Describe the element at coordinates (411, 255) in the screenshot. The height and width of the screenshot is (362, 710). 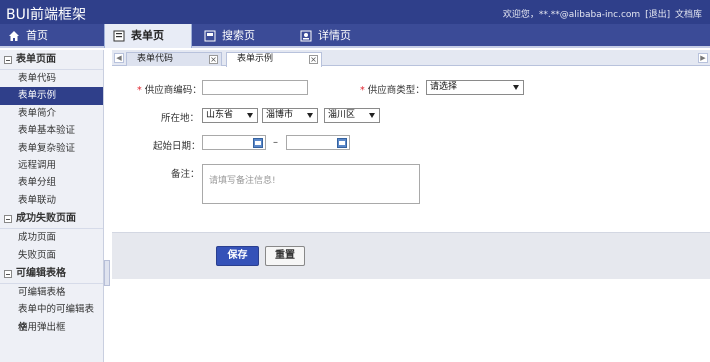
I see `action-bar: 保存 重置` at that location.